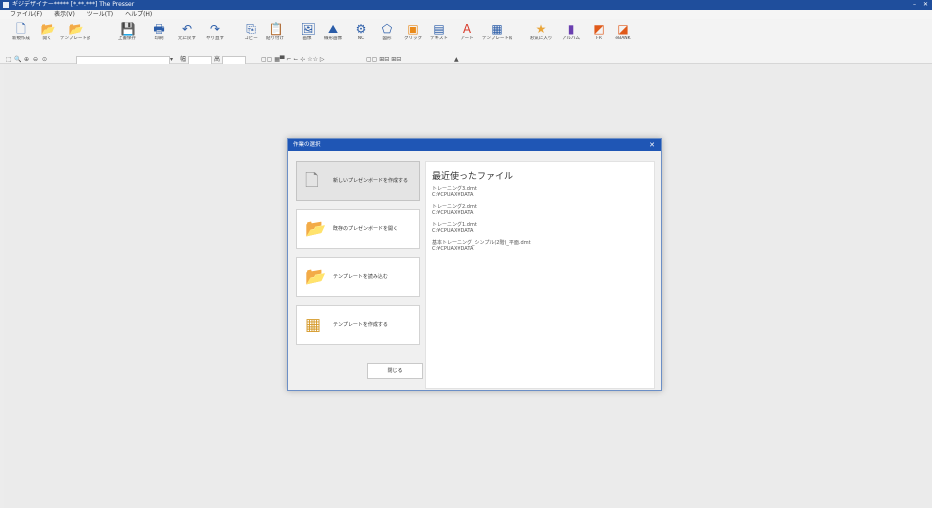 This screenshot has height=508, width=932. Describe the element at coordinates (467, 38) in the screenshot. I see `toolbar-button-label: アート` at that location.